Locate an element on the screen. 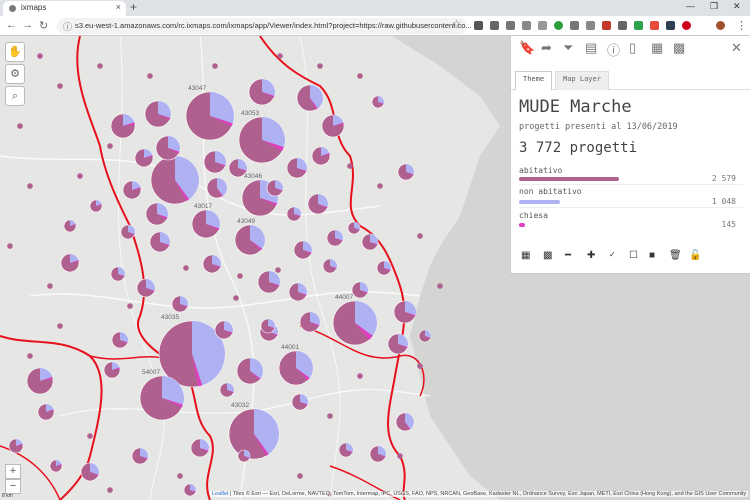  window-close-button: ✕ is located at coordinates (737, 6).